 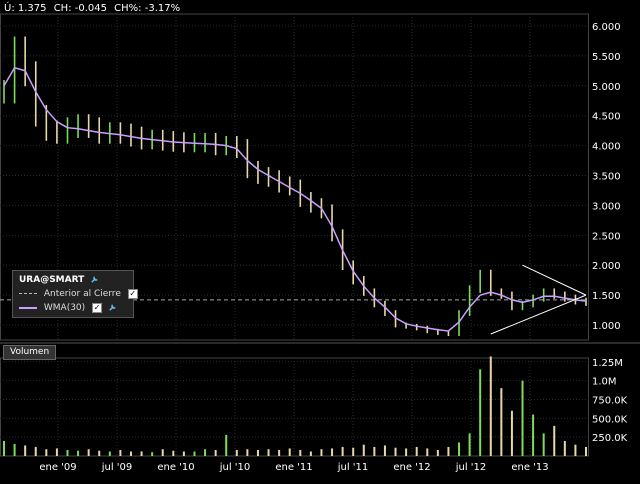 I want to click on volume-tick-label: 1.0M, so click(x=604, y=382).